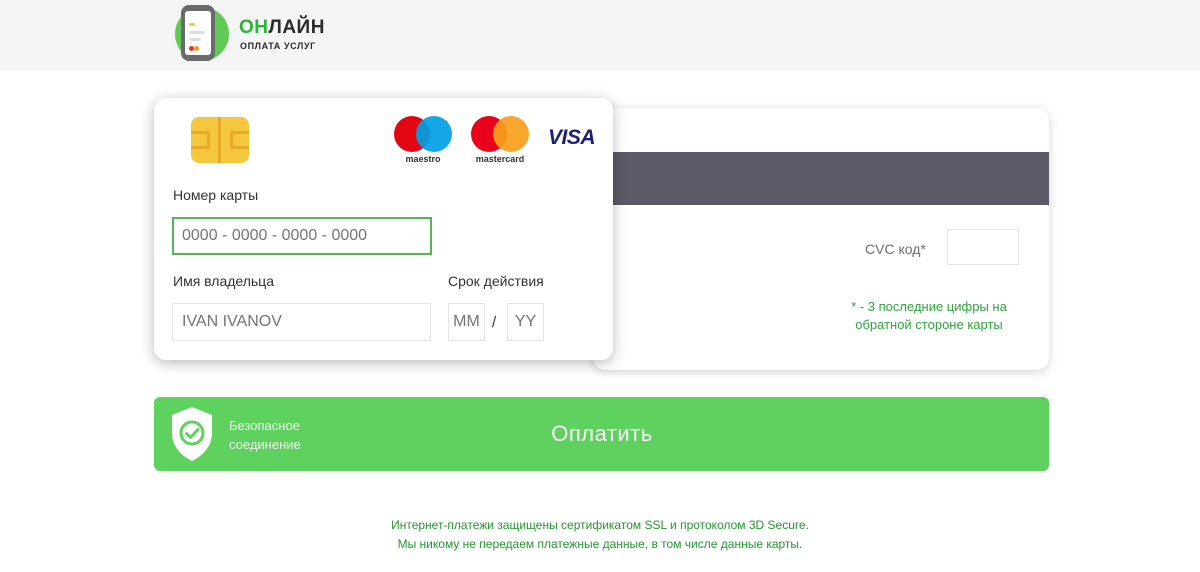 This screenshot has height=572, width=1200. Describe the element at coordinates (821, 178) in the screenshot. I see `magnetic-stripe` at that location.